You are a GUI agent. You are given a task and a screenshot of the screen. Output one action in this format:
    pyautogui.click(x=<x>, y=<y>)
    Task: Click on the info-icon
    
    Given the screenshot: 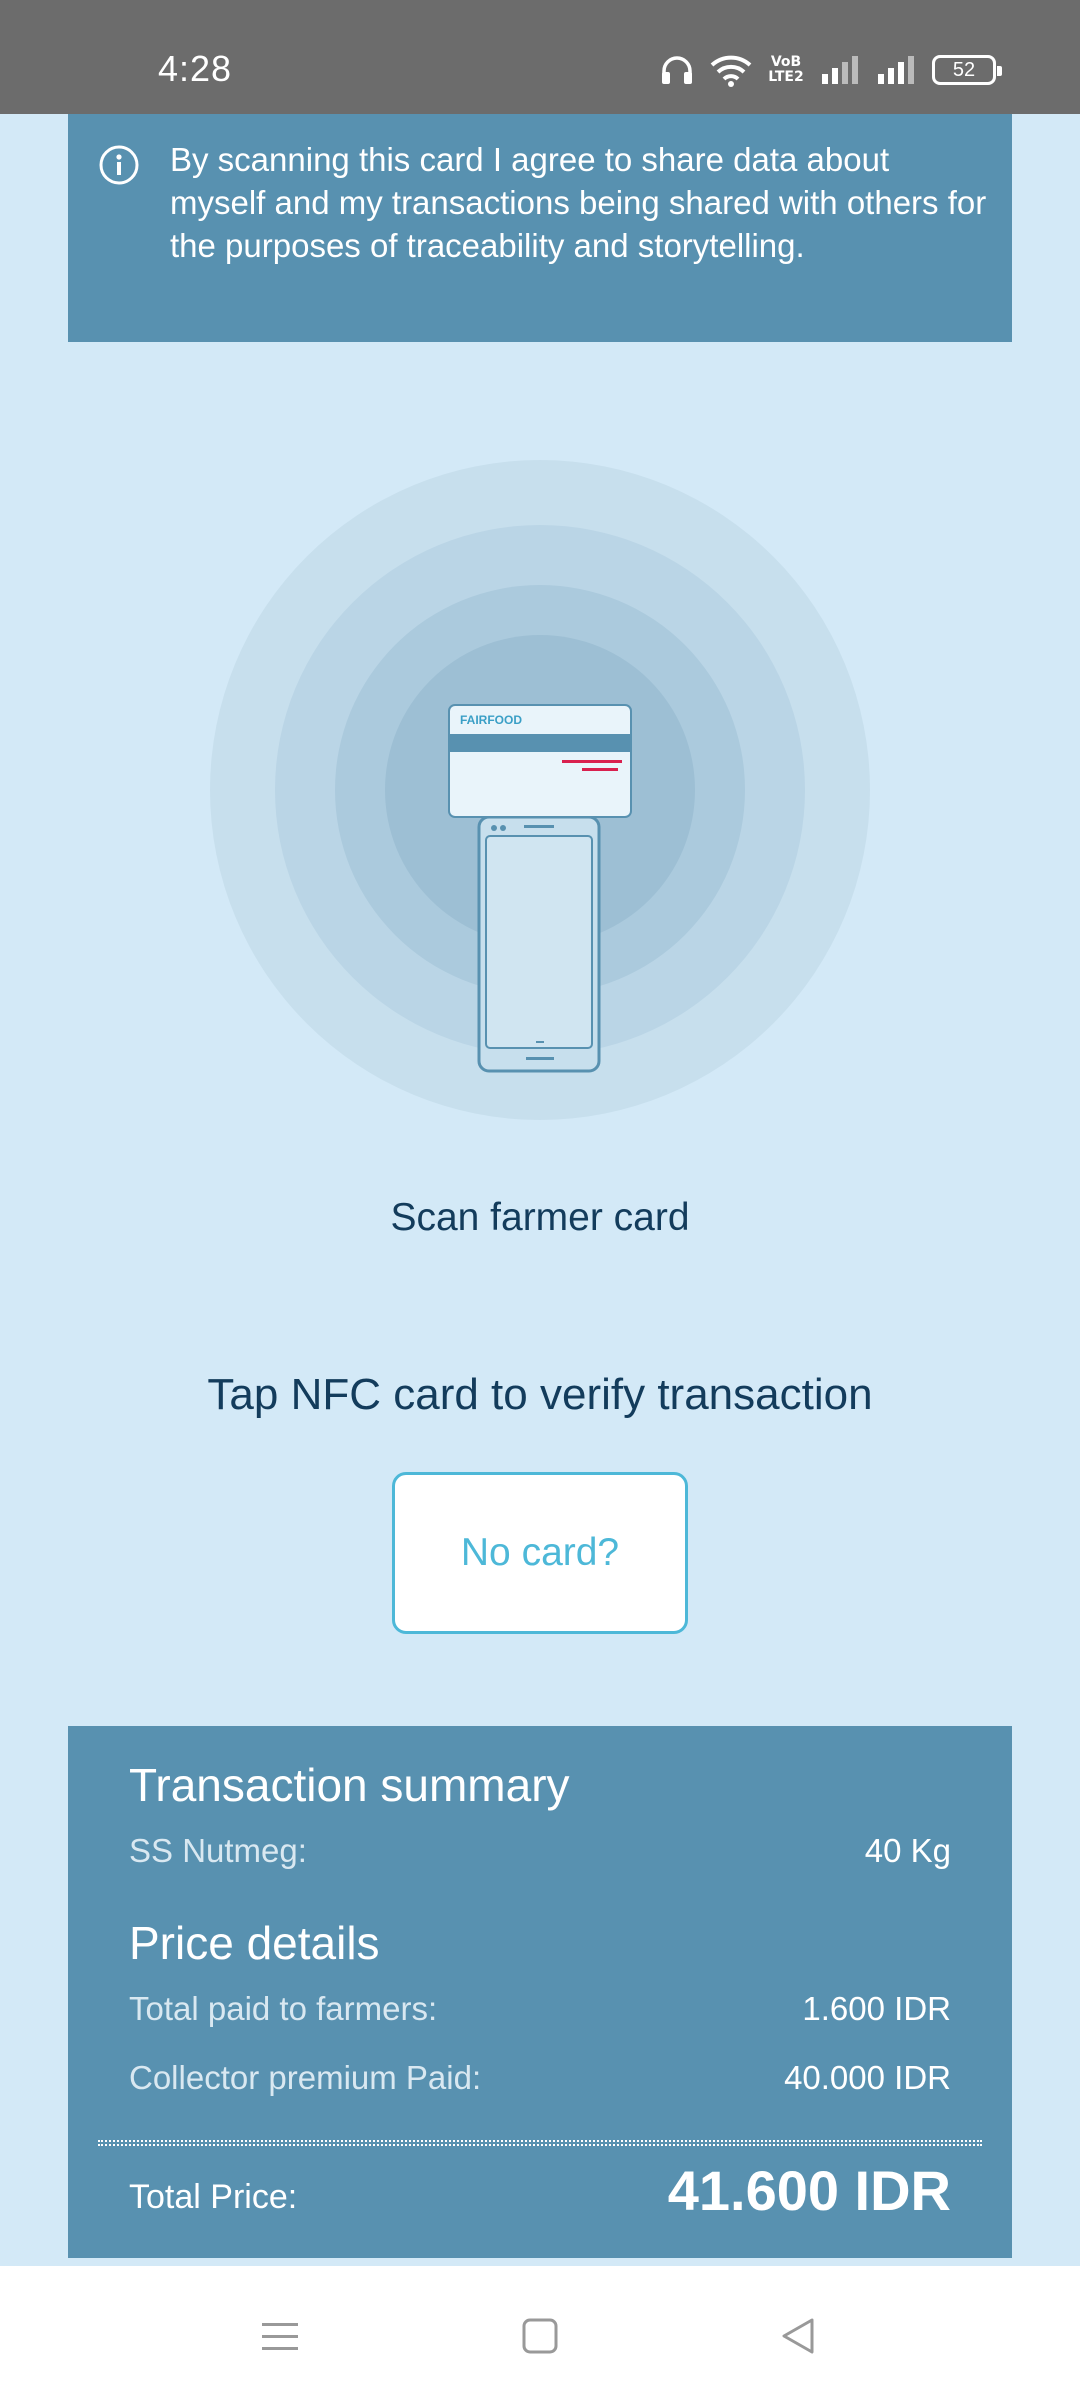 What is the action you would take?
    pyautogui.click(x=119, y=167)
    